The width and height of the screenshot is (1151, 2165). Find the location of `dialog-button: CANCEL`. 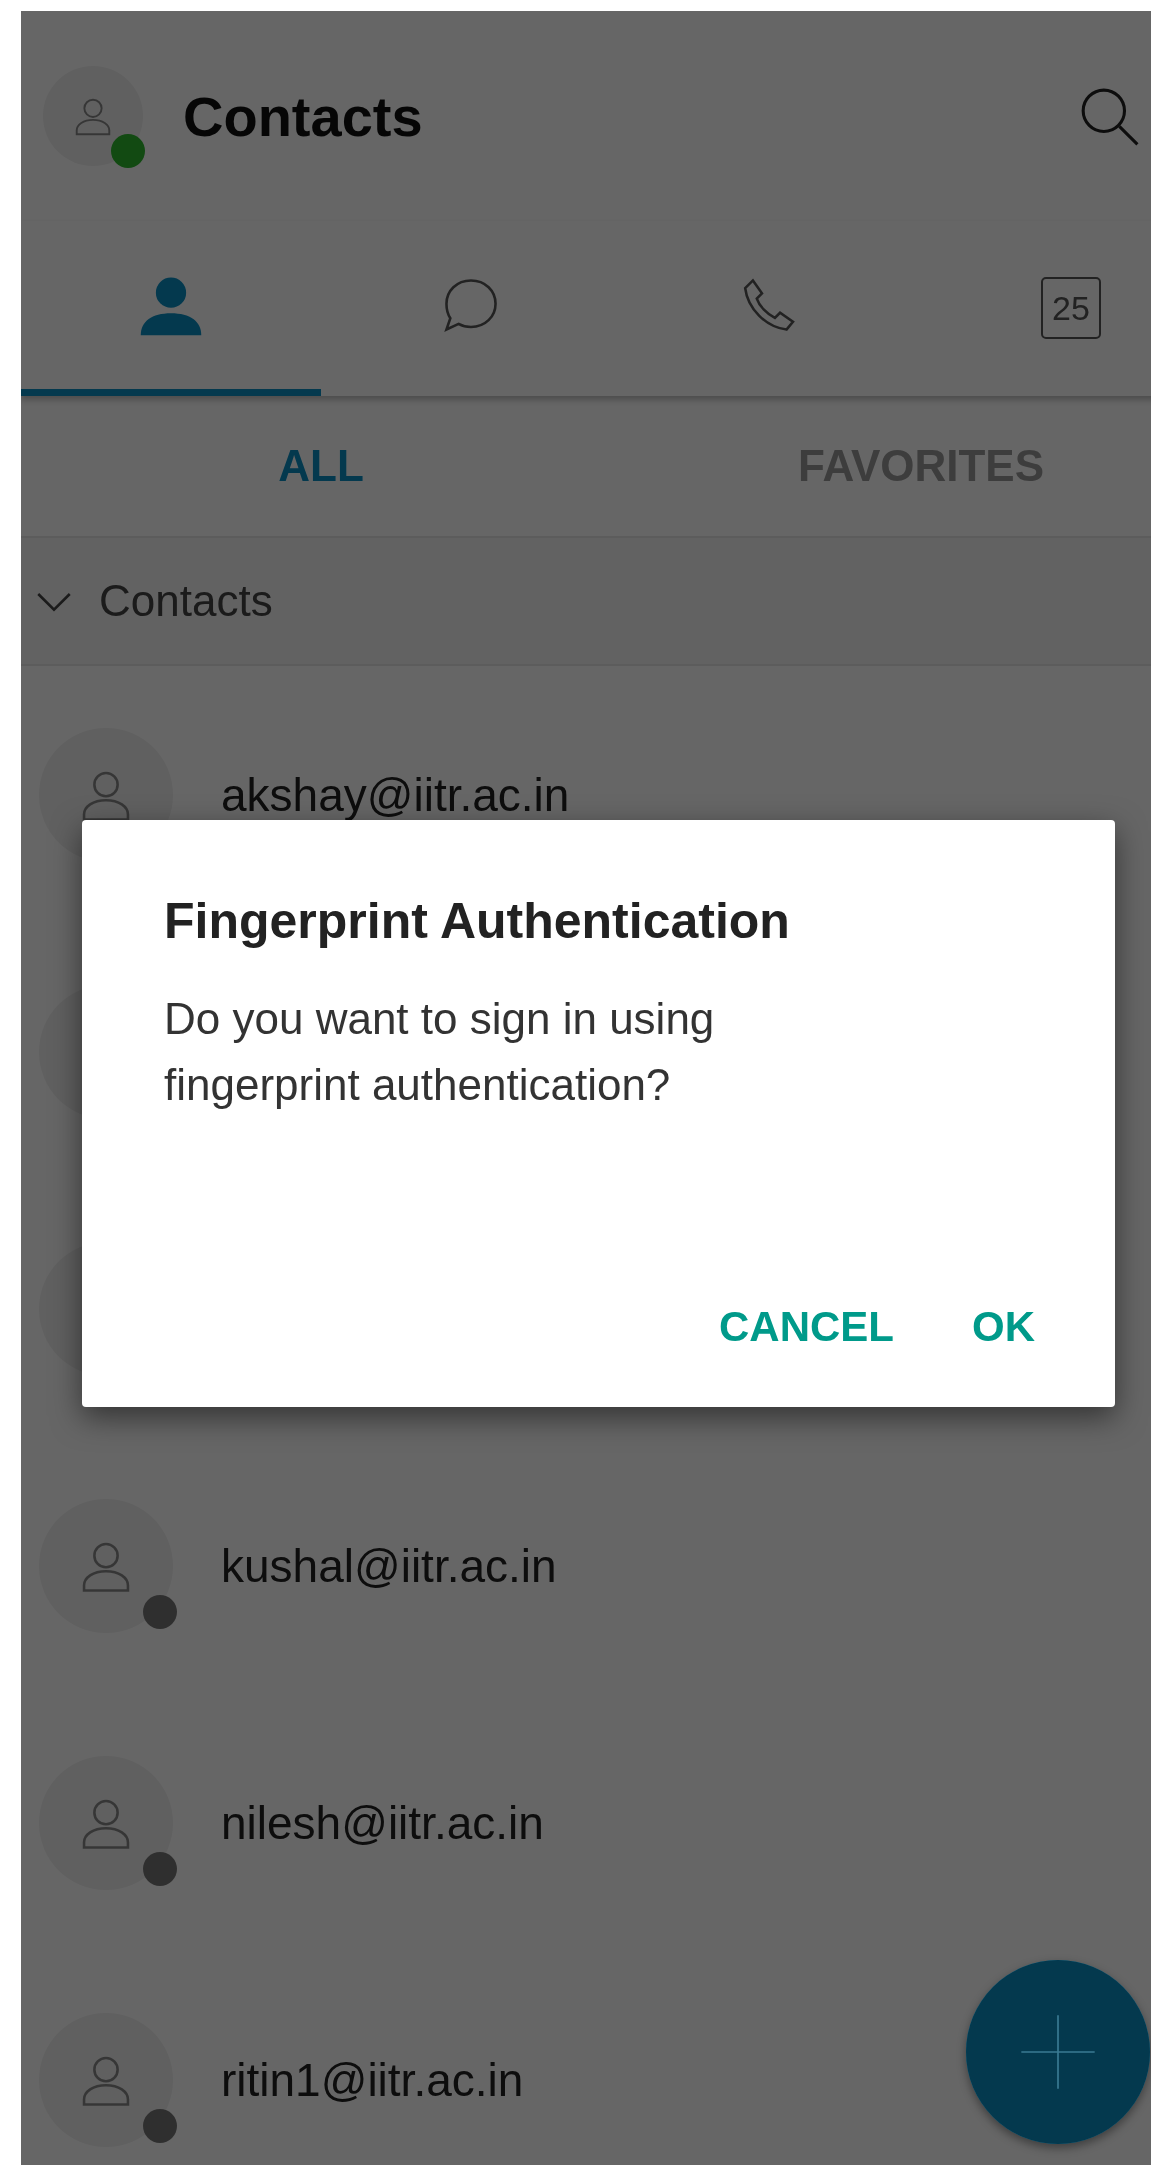

dialog-button: CANCEL is located at coordinates (806, 1327).